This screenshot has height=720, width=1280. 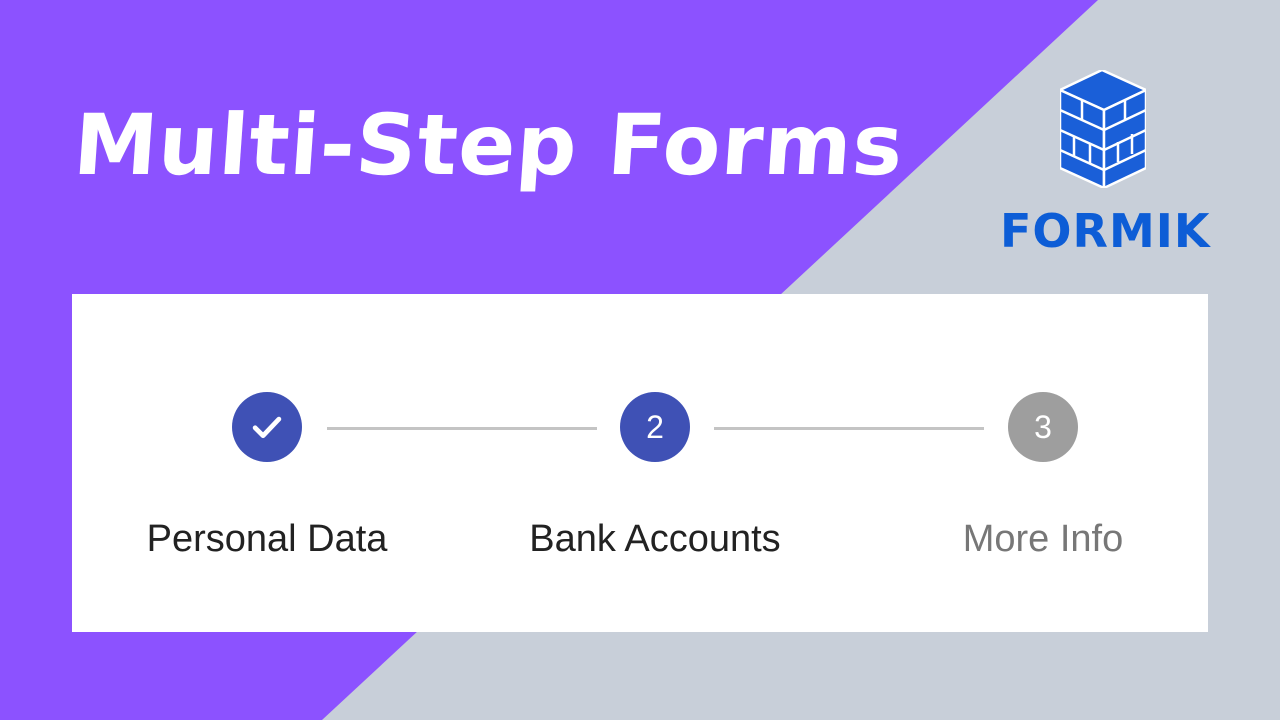 I want to click on formik-logo: FORMIK, so click(x=1105, y=165).